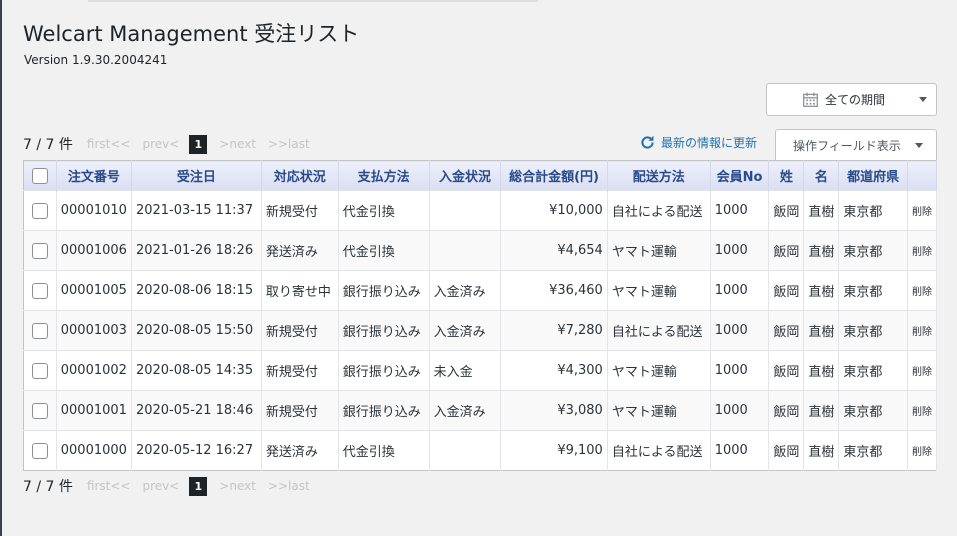 This screenshot has width=957, height=536. Describe the element at coordinates (300, 290) in the screenshot. I see `status: 取り寄せ中` at that location.